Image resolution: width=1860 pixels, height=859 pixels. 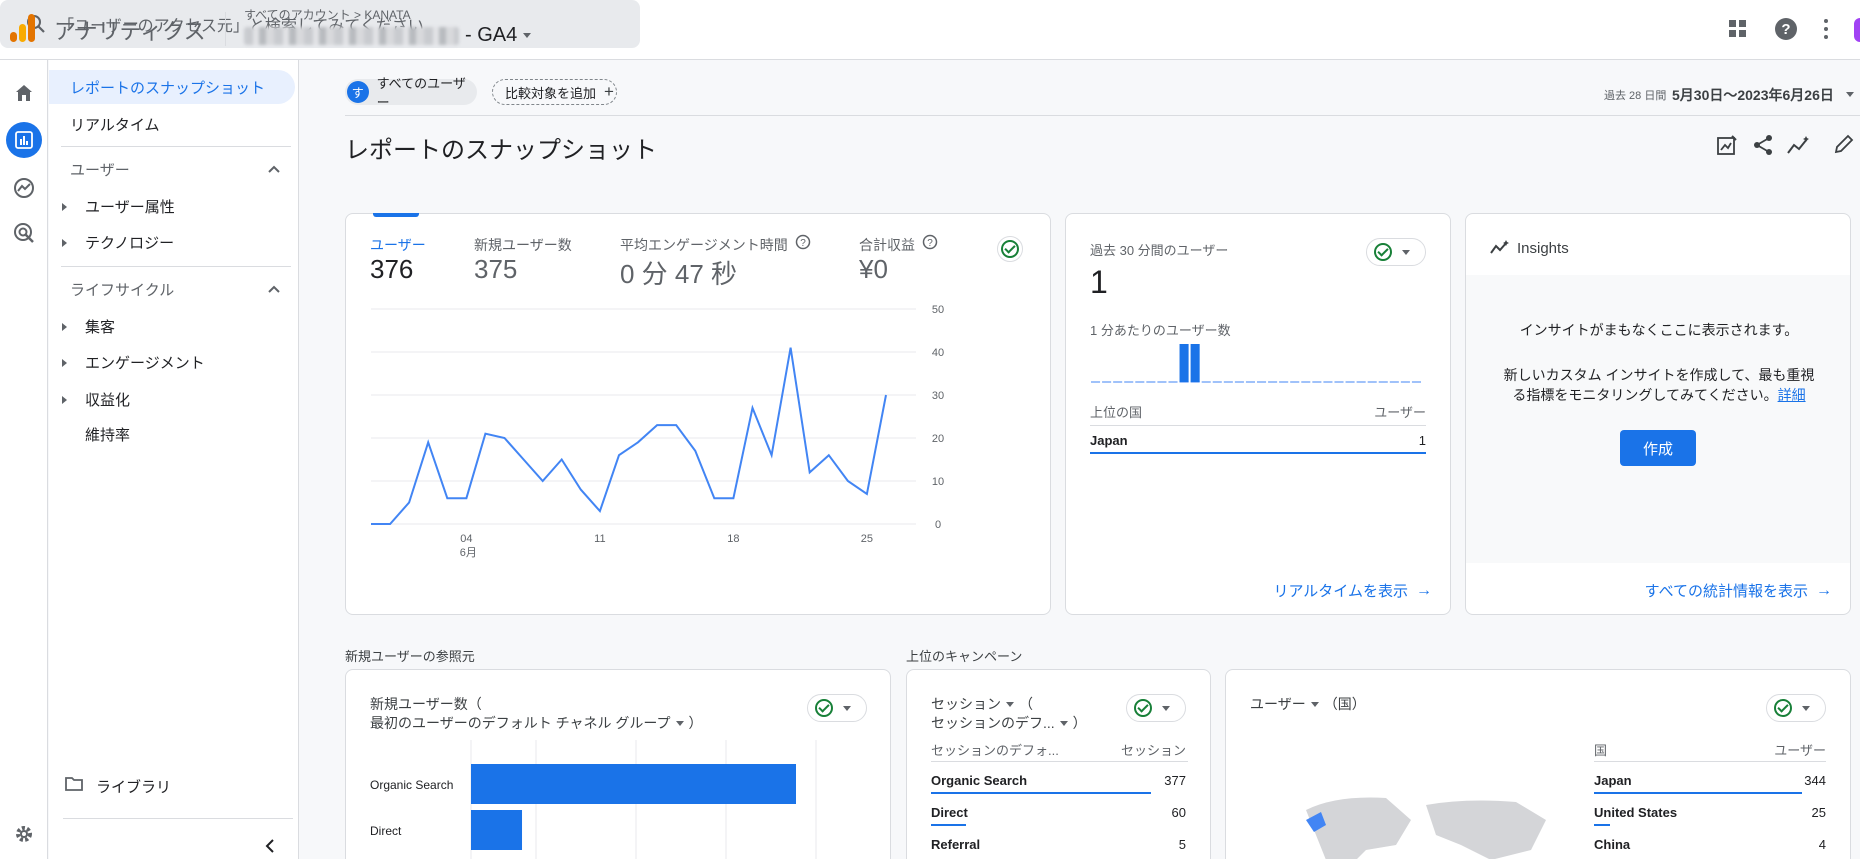 What do you see at coordinates (388, 35) in the screenshot?
I see `property-selector: - GA4` at bounding box center [388, 35].